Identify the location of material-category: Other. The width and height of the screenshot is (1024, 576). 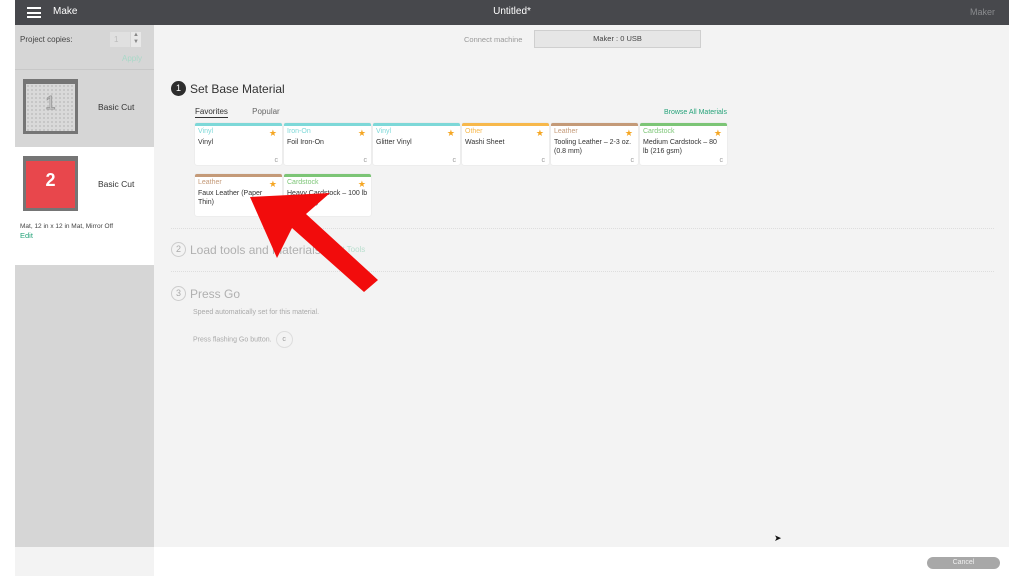
(474, 131).